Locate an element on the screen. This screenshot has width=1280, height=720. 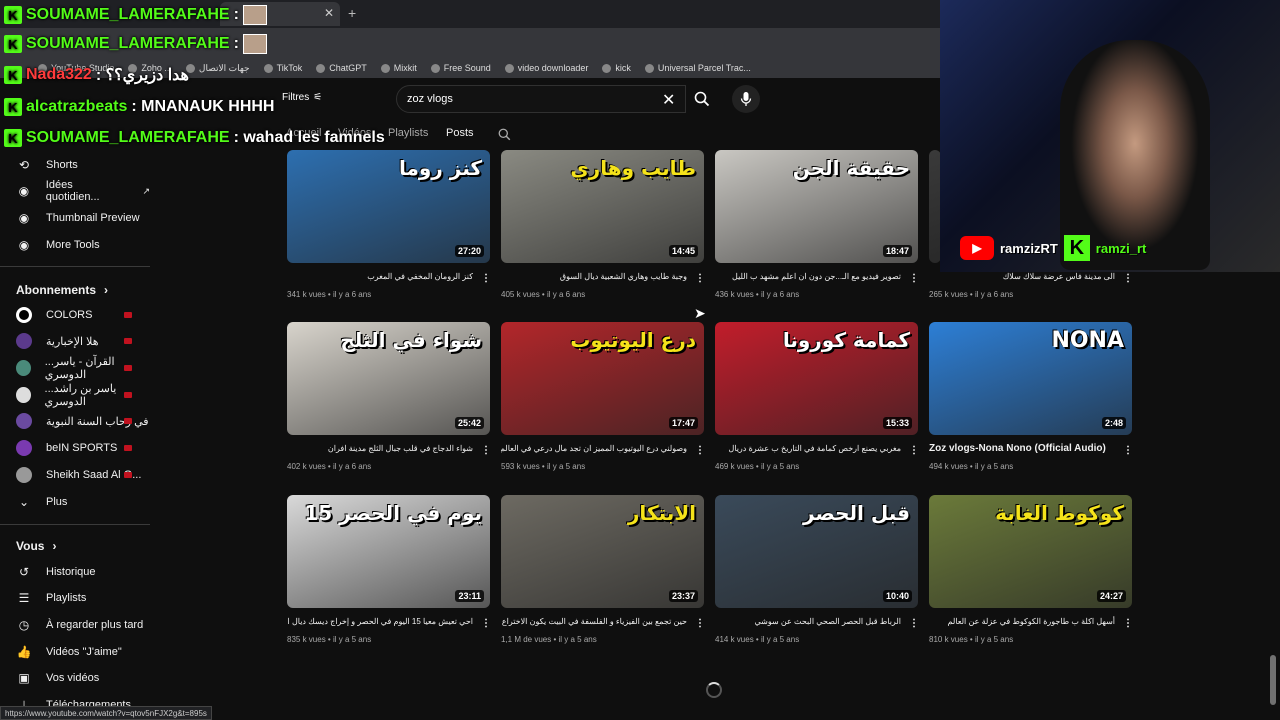
subscription-item: ...ياسر بن راشد الدوسري is located at coordinates (75, 395).